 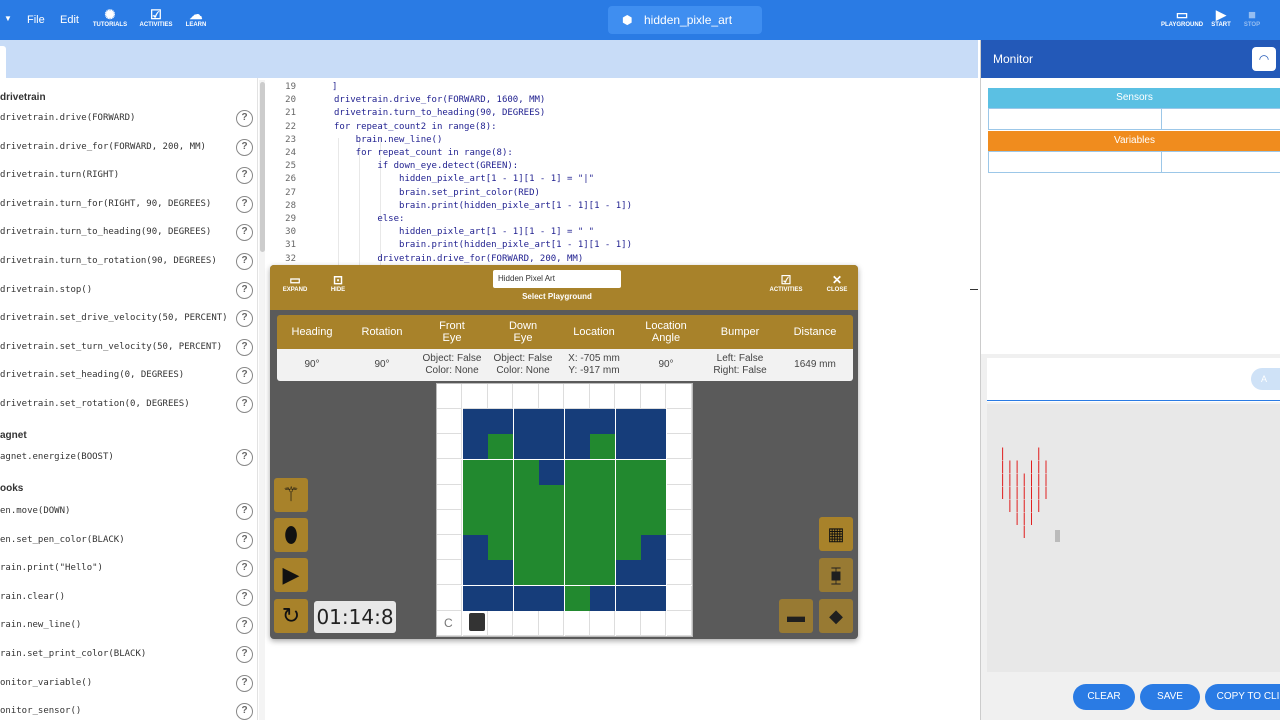 I want to click on clear-button: CLEAR, so click(x=1104, y=697).